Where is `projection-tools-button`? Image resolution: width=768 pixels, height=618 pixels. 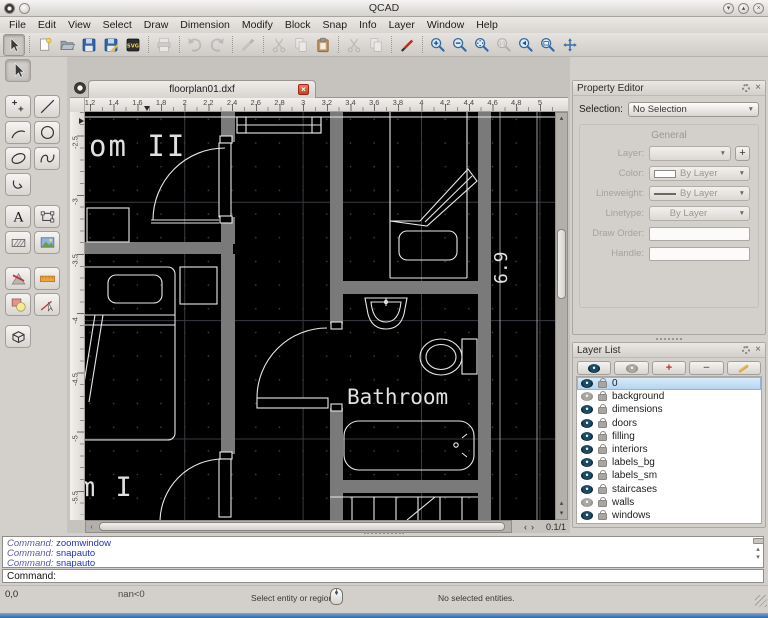
projection-tools-button is located at coordinates (18, 336).